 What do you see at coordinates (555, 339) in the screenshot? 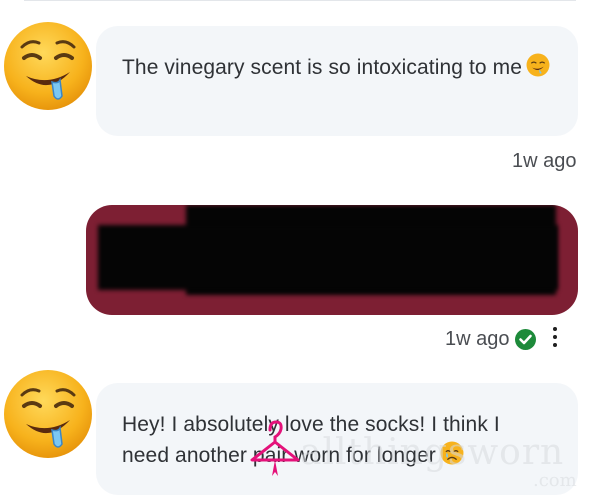
I see `more-vertical-icon` at bounding box center [555, 339].